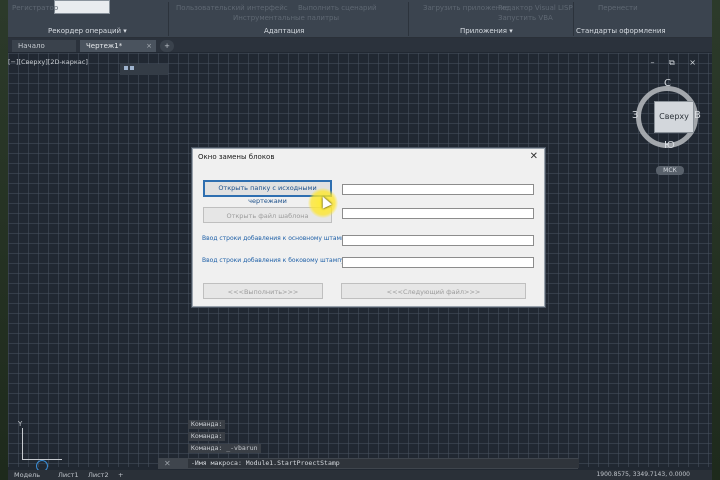 This screenshot has height=480, width=720. What do you see at coordinates (44, 46) in the screenshot?
I see `tab-start: Начало` at bounding box center [44, 46].